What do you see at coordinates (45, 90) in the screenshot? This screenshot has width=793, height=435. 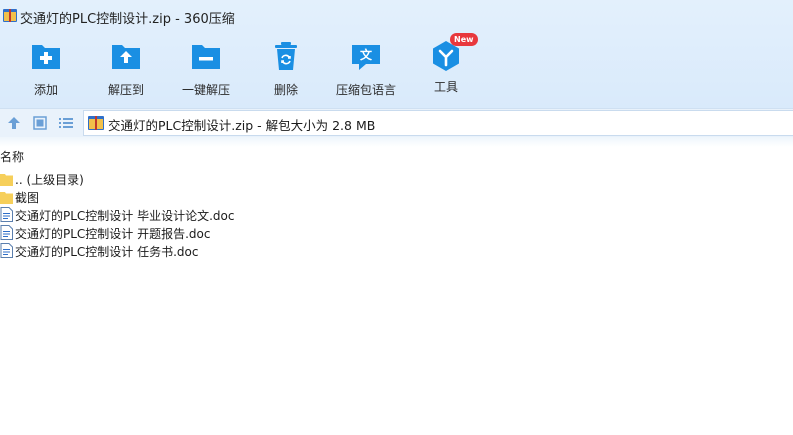 I see `add-label: 添加` at bounding box center [45, 90].